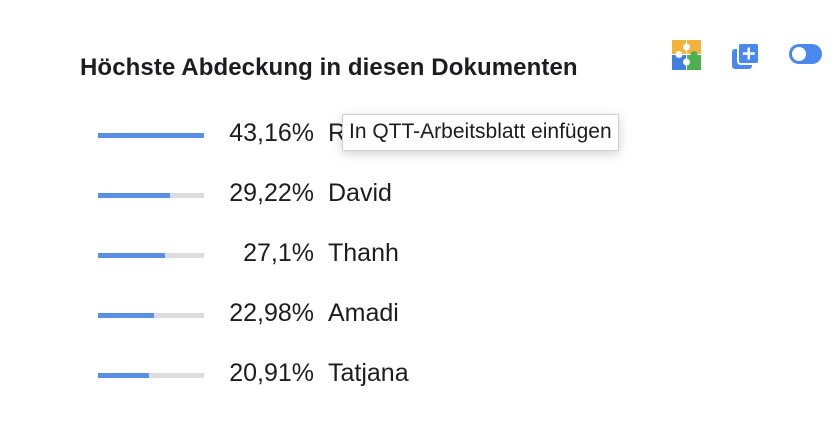 The height and width of the screenshot is (425, 839). What do you see at coordinates (686, 55) in the screenshot?
I see `puzzle-icon` at bounding box center [686, 55].